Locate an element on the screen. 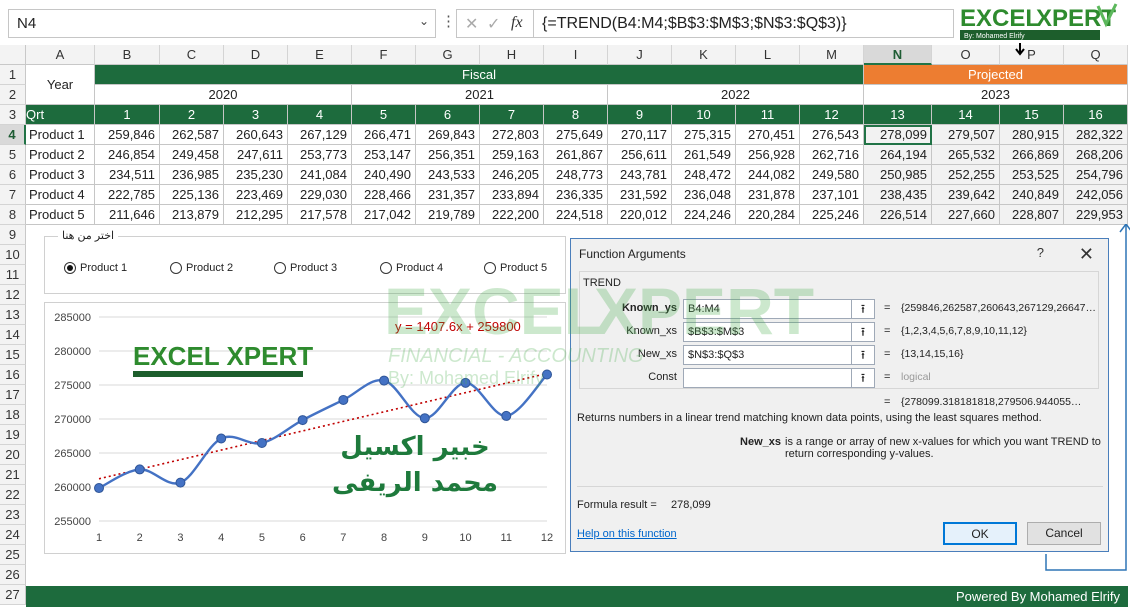 The image size is (1135, 607). qrt-header-6: 6 is located at coordinates (448, 115).